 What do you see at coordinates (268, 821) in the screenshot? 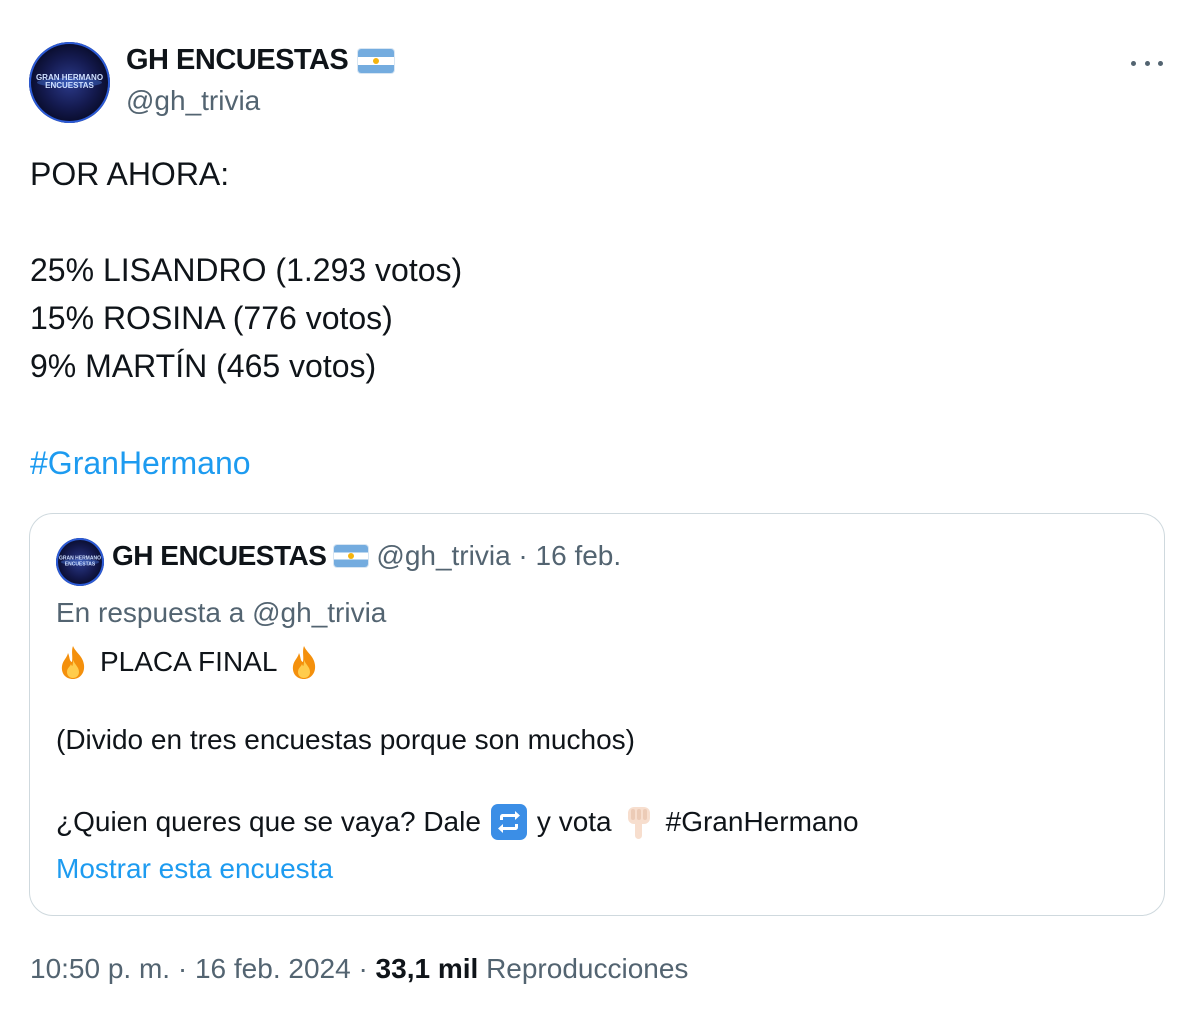
I see `quoted-question-text: ¿Quien queres que se vaya? Dale` at bounding box center [268, 821].